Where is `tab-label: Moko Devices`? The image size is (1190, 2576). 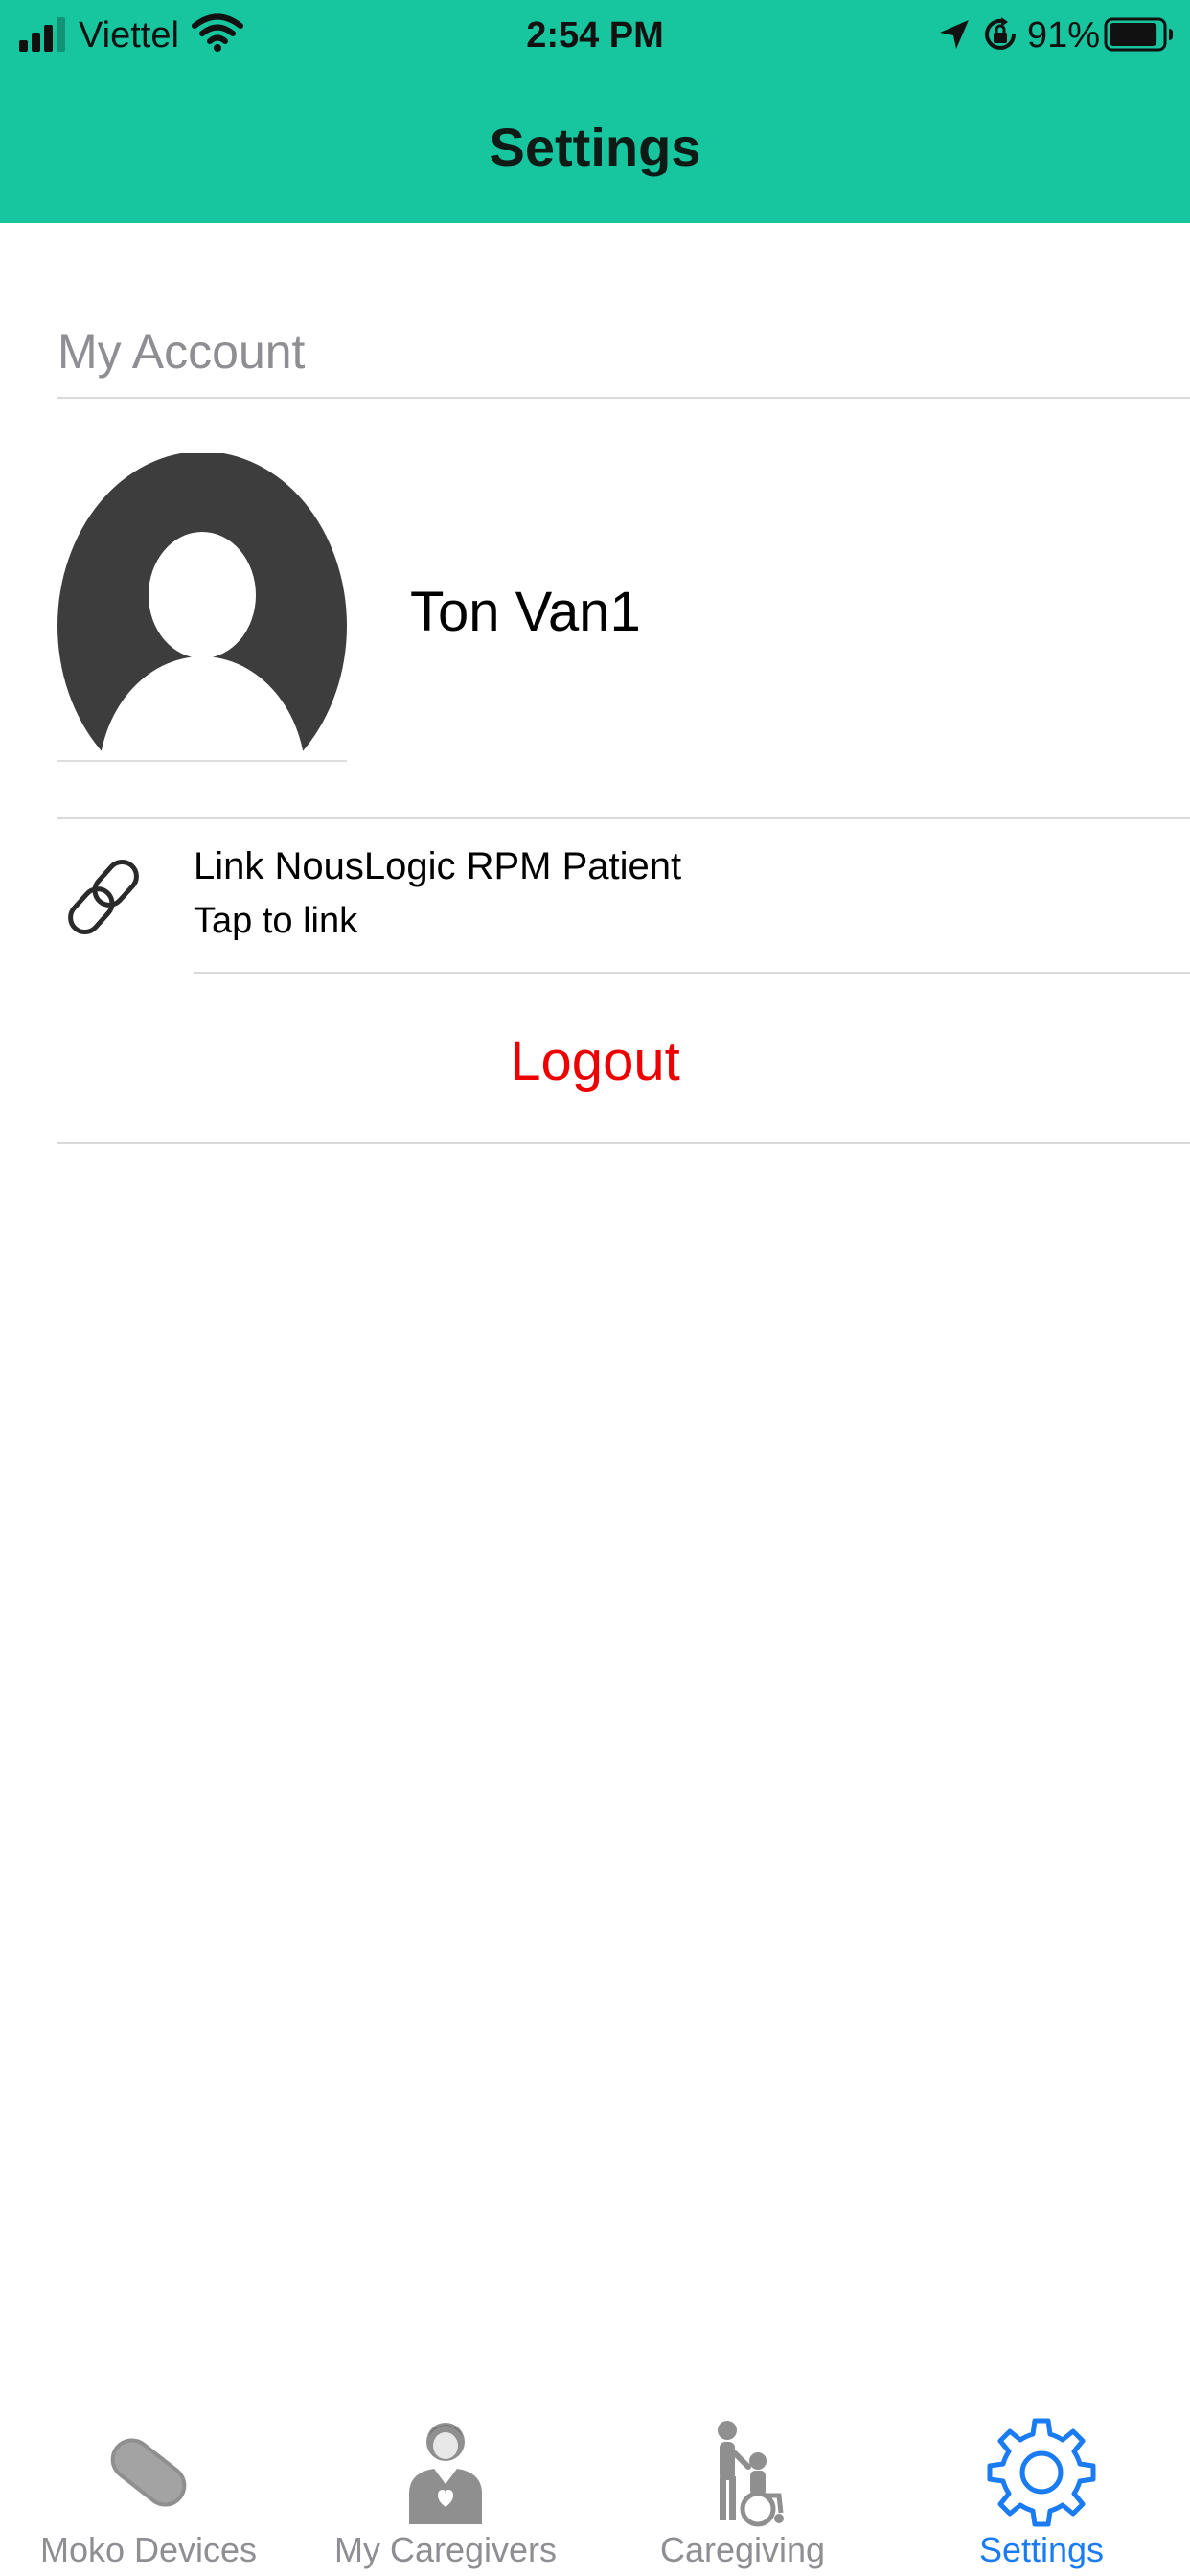 tab-label: Moko Devices is located at coordinates (148, 2549).